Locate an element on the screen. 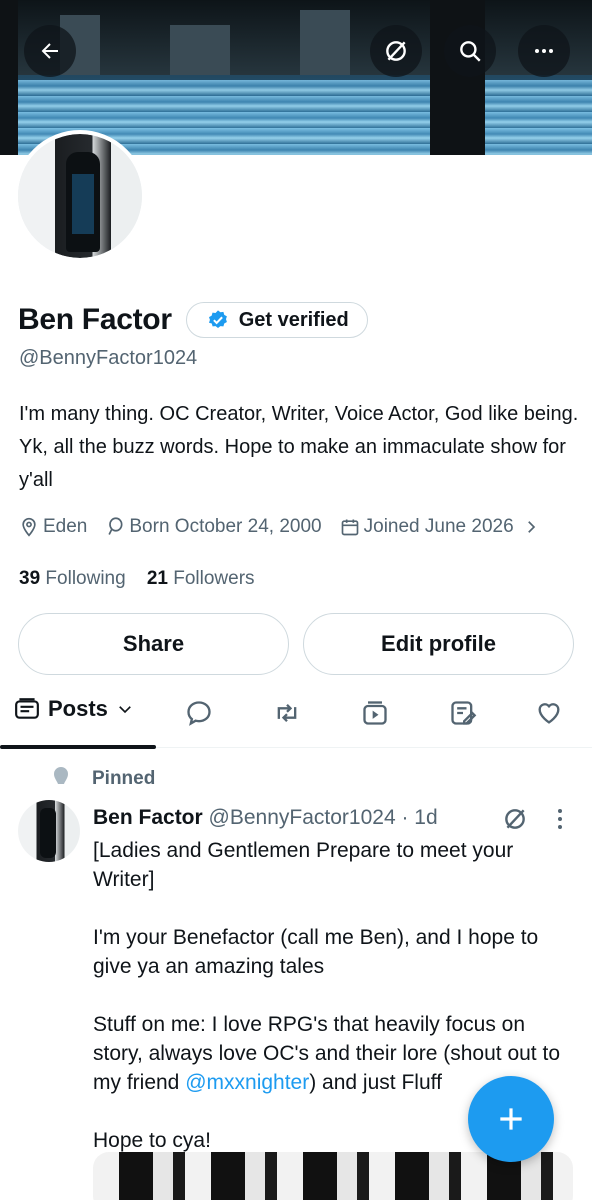  tab-replies is located at coordinates (199, 713).